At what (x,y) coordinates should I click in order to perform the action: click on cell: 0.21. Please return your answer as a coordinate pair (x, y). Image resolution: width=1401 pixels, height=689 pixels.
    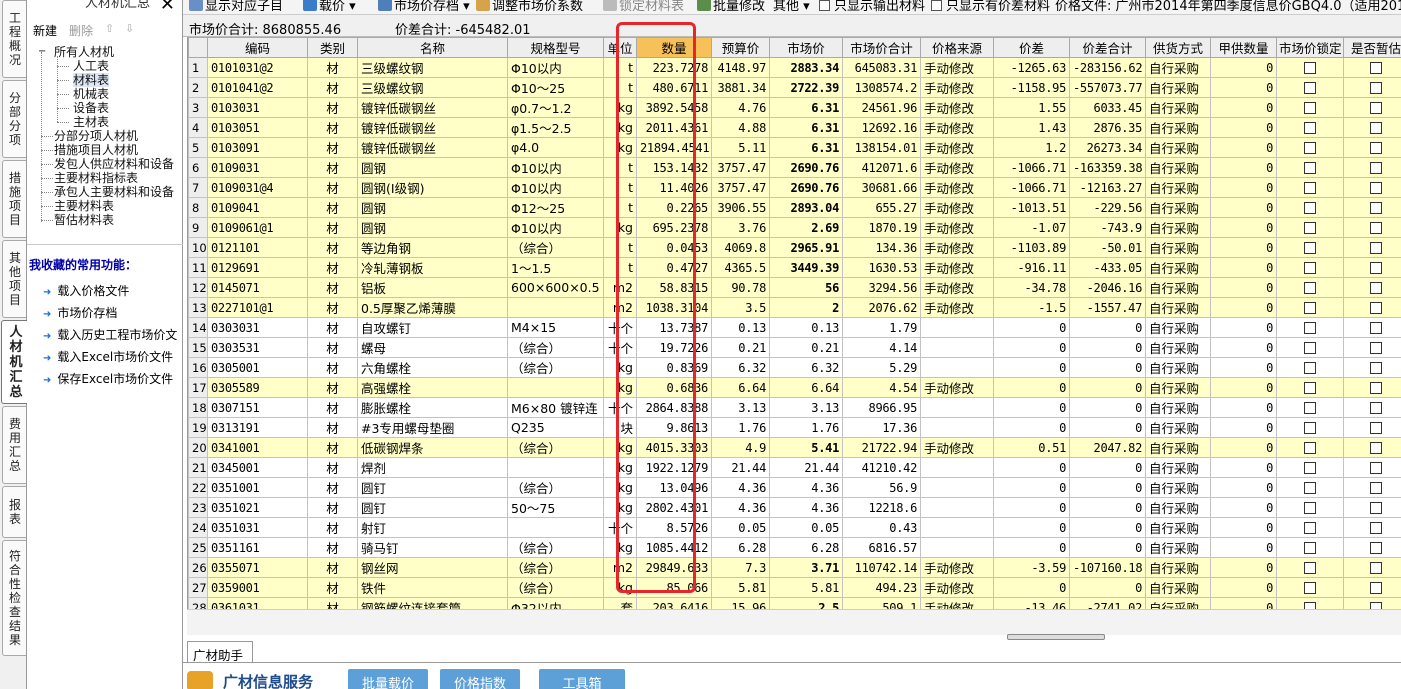
    Looking at the image, I should click on (740, 347).